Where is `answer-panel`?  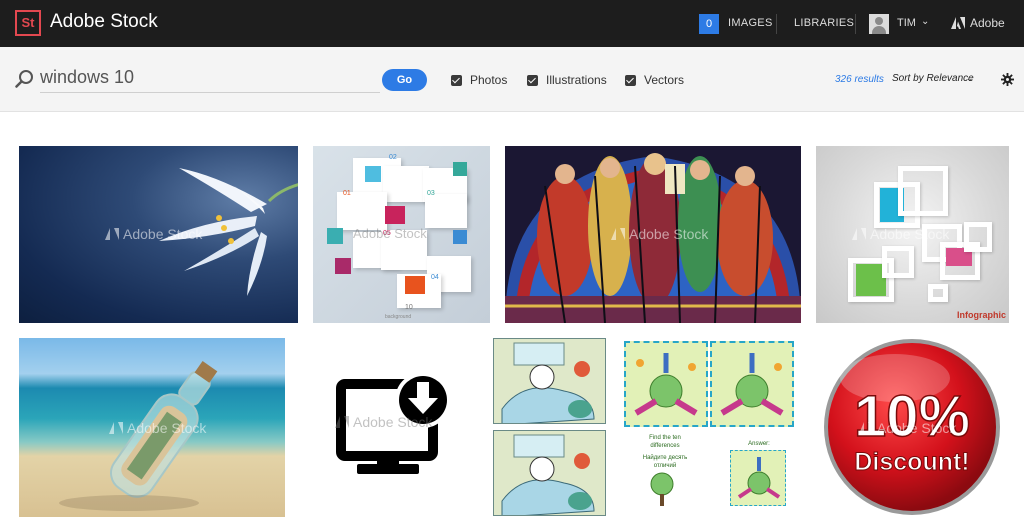
answer-panel is located at coordinates (758, 478).